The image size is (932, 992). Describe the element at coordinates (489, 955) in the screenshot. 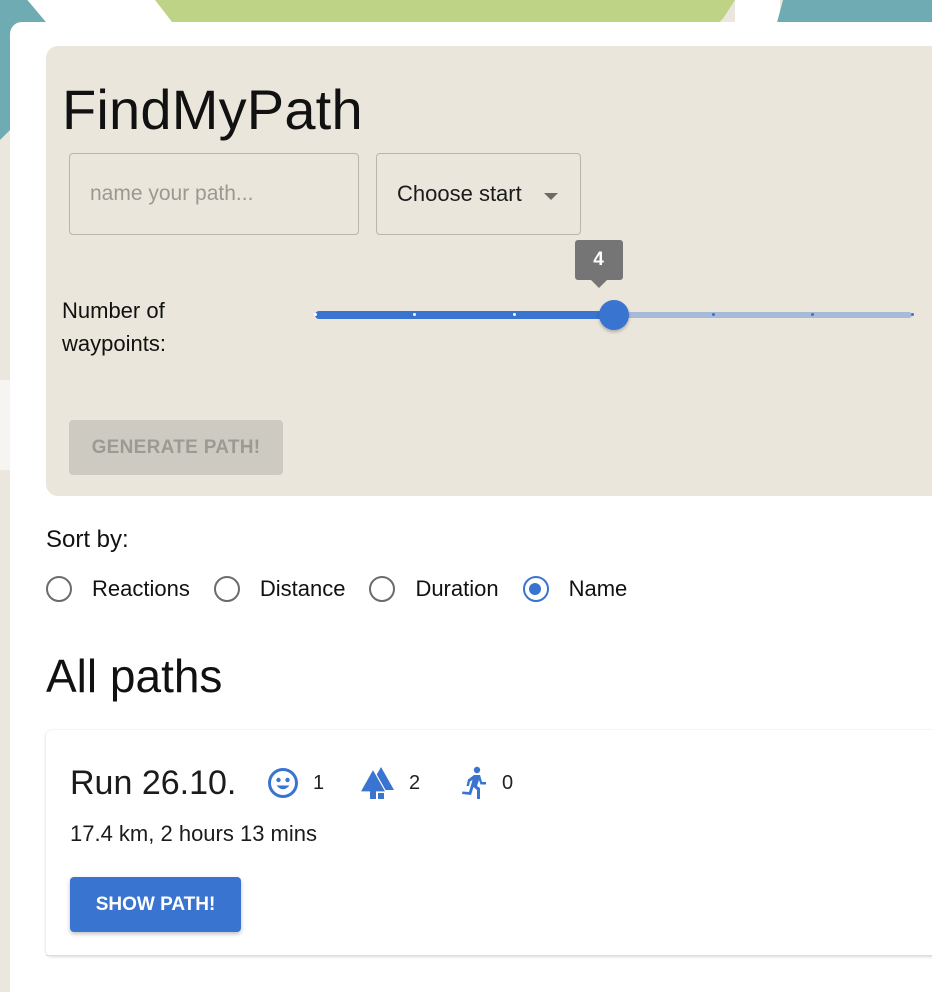

I see `card-divider` at that location.